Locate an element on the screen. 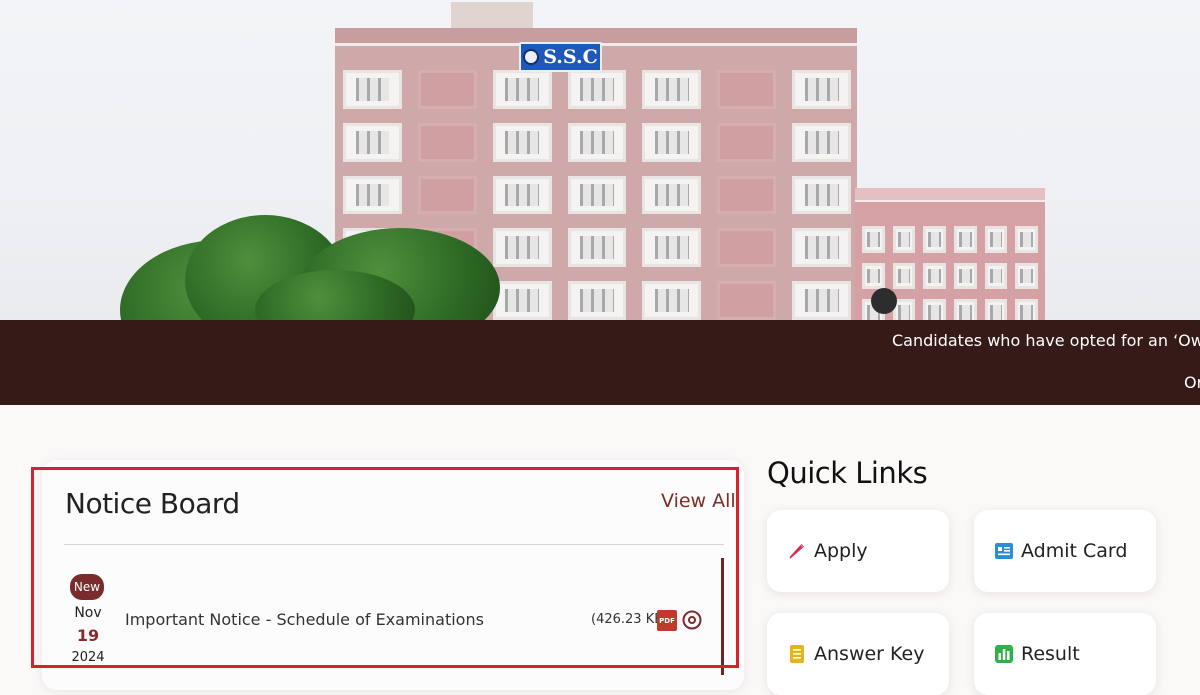 The width and height of the screenshot is (1200, 695). scrollbar is located at coordinates (722, 616).